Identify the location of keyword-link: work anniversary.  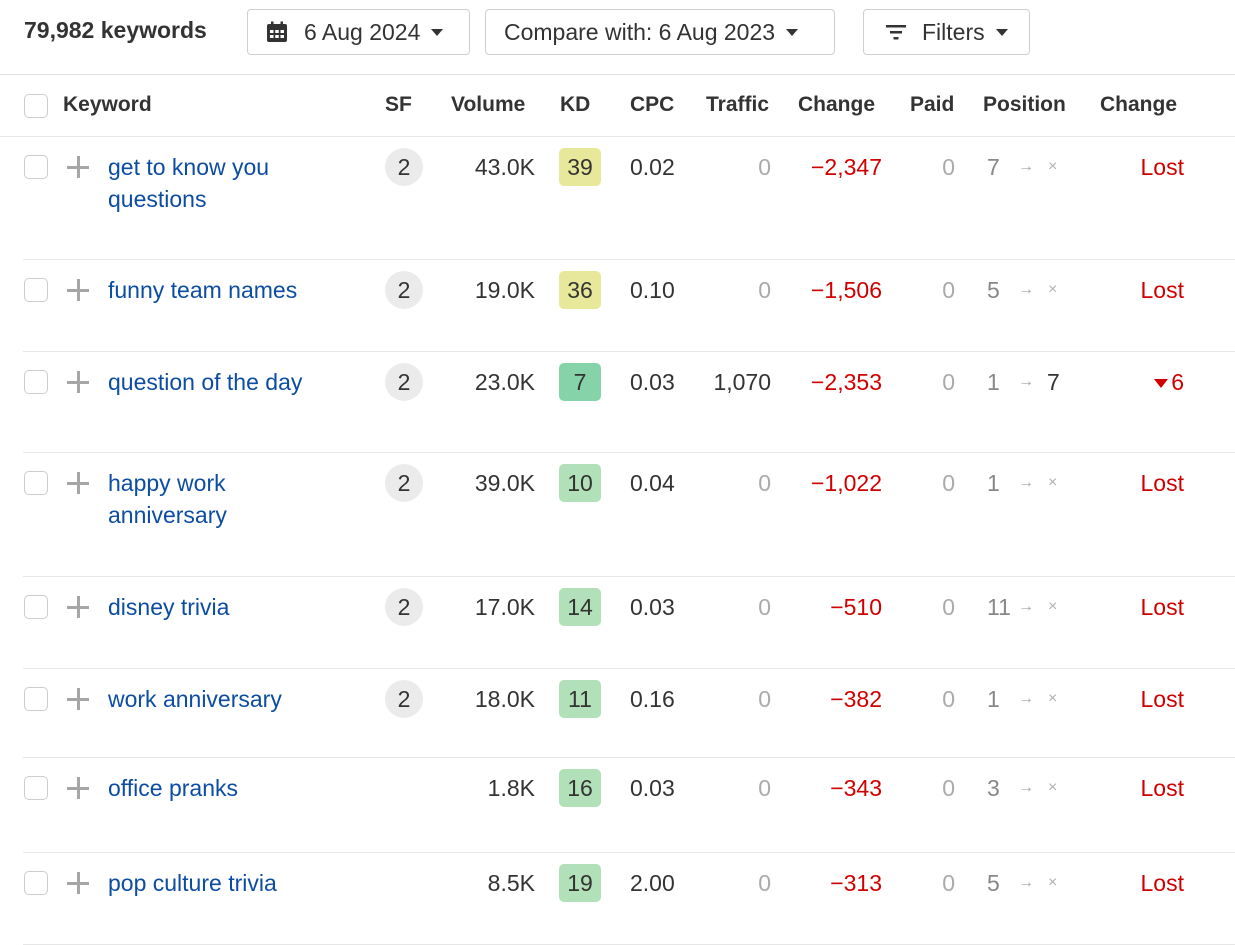
(223, 699).